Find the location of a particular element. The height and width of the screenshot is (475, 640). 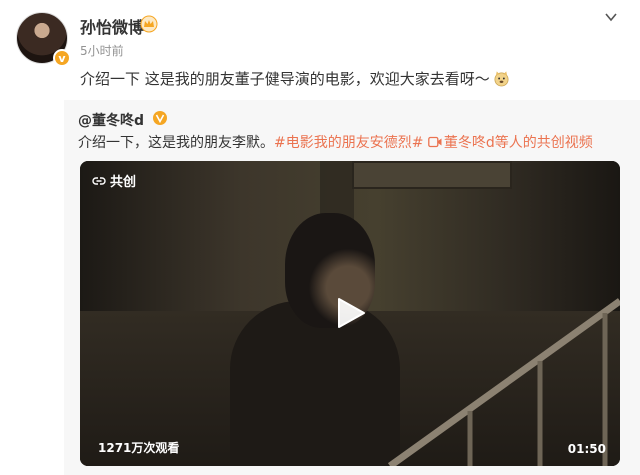

original-text-content: 介绍一下，这是我的朋友李默。 is located at coordinates (176, 143).